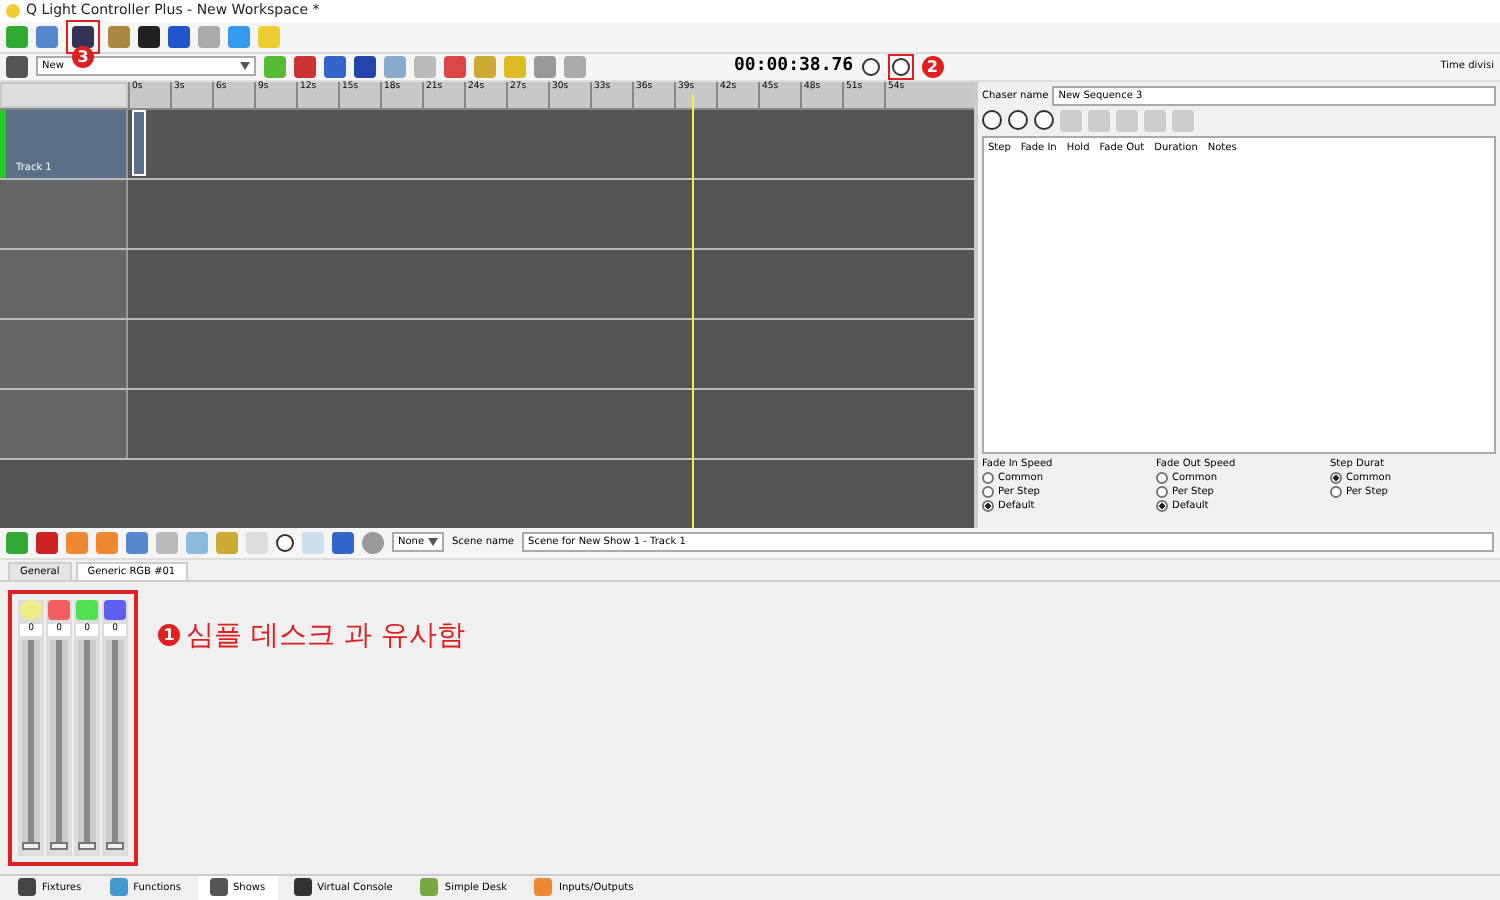 The width and height of the screenshot is (1500, 900). What do you see at coordinates (794, 66) in the screenshot?
I see `time-display: 00:00:38.76` at bounding box center [794, 66].